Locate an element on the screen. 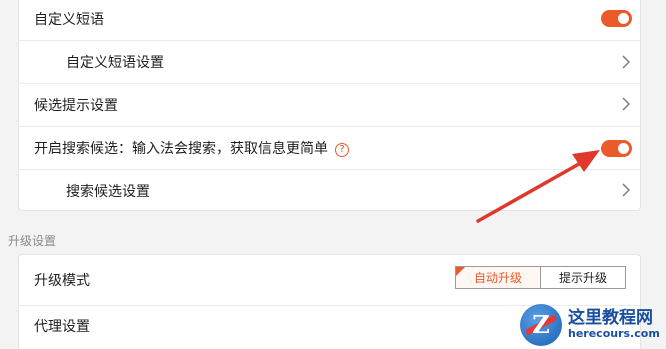 This screenshot has height=349, width=666. upgrade-section-title: 升级设置 is located at coordinates (32, 241).